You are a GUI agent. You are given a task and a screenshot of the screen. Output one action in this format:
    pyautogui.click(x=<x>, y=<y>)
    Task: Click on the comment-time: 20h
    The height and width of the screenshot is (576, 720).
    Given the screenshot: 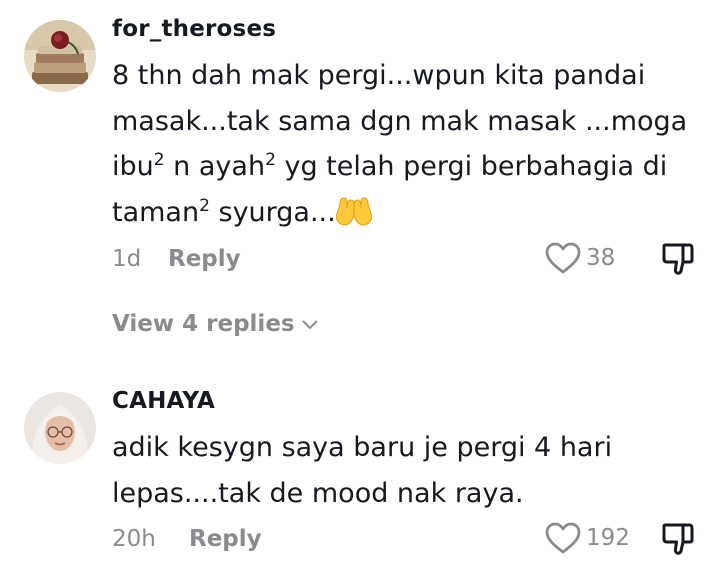 What is the action you would take?
    pyautogui.click(x=134, y=539)
    